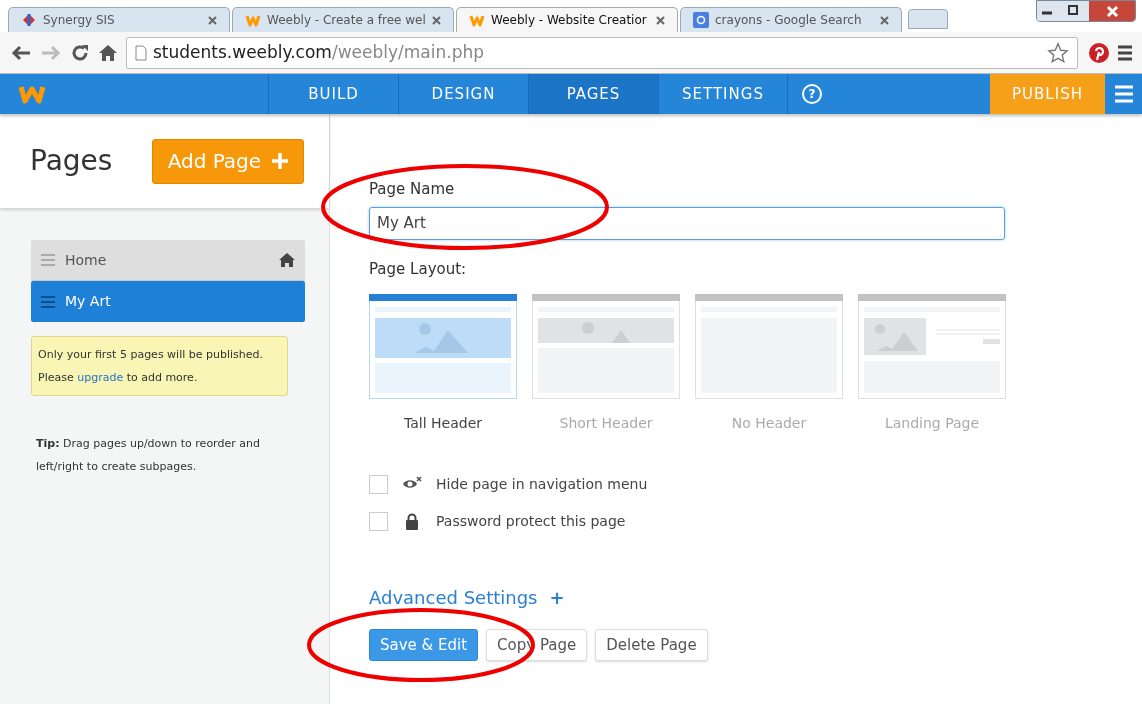  What do you see at coordinates (701, 20) in the screenshot?
I see `search-logo-icon` at bounding box center [701, 20].